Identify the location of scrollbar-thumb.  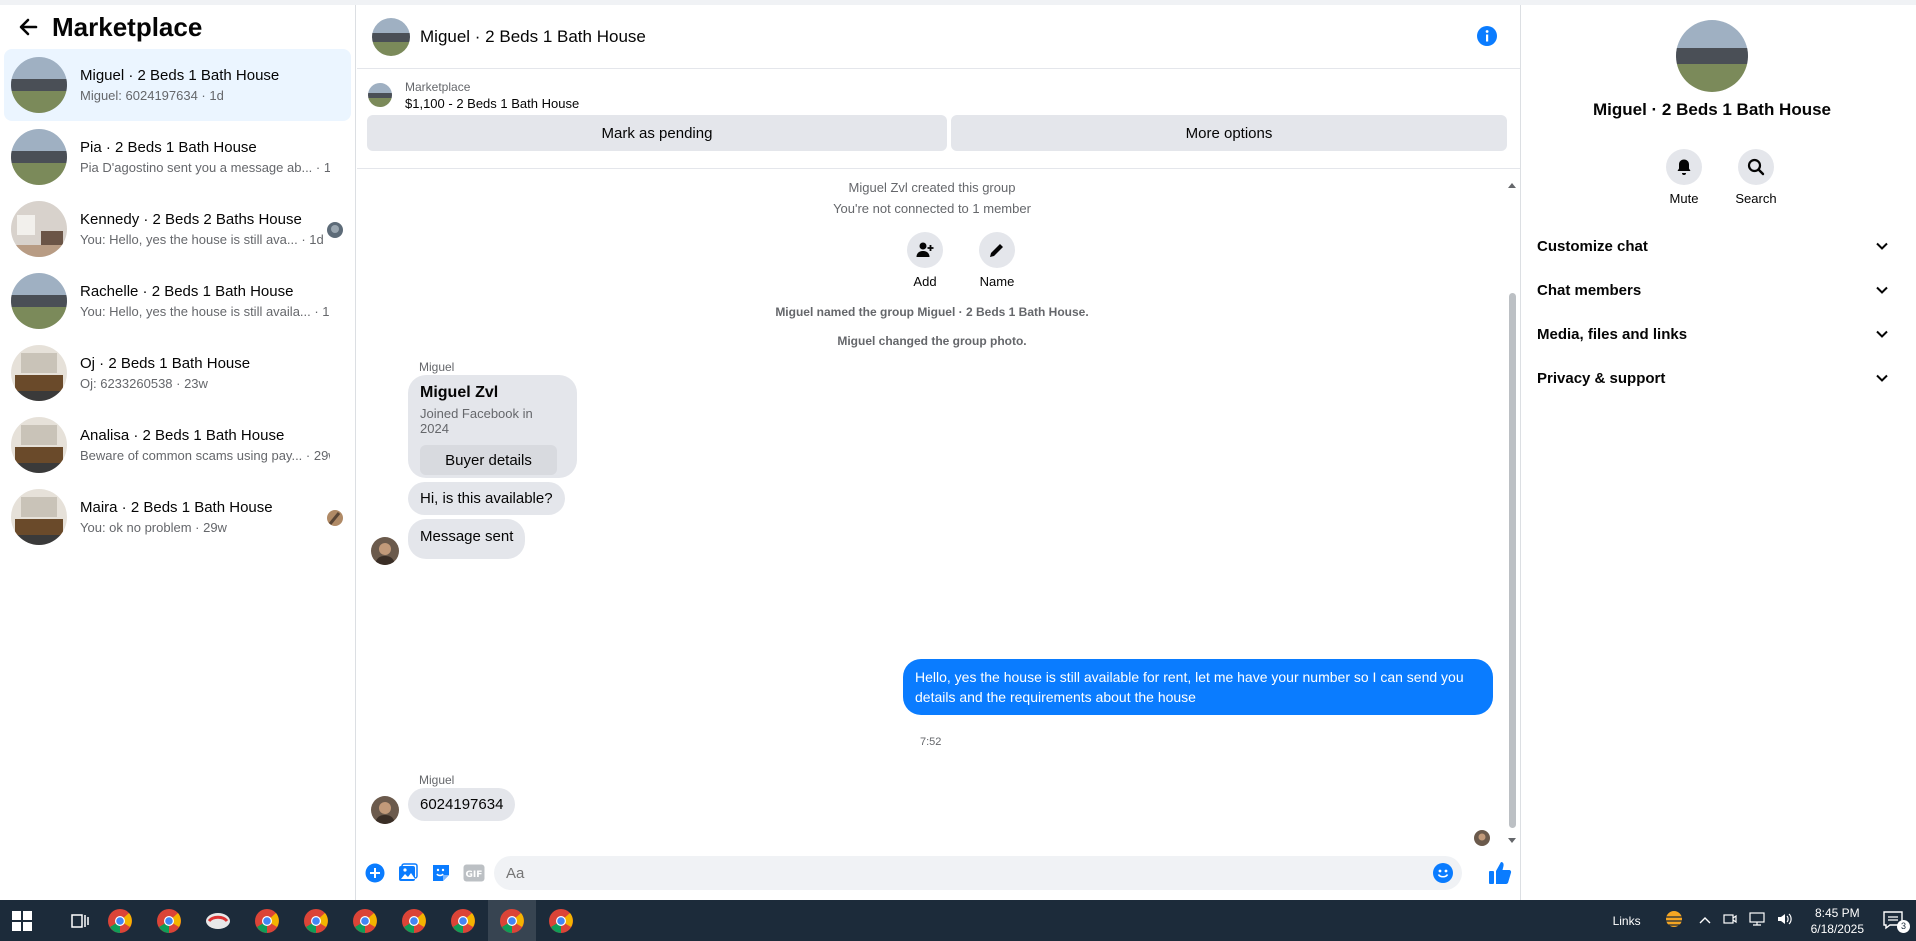
(1512, 560).